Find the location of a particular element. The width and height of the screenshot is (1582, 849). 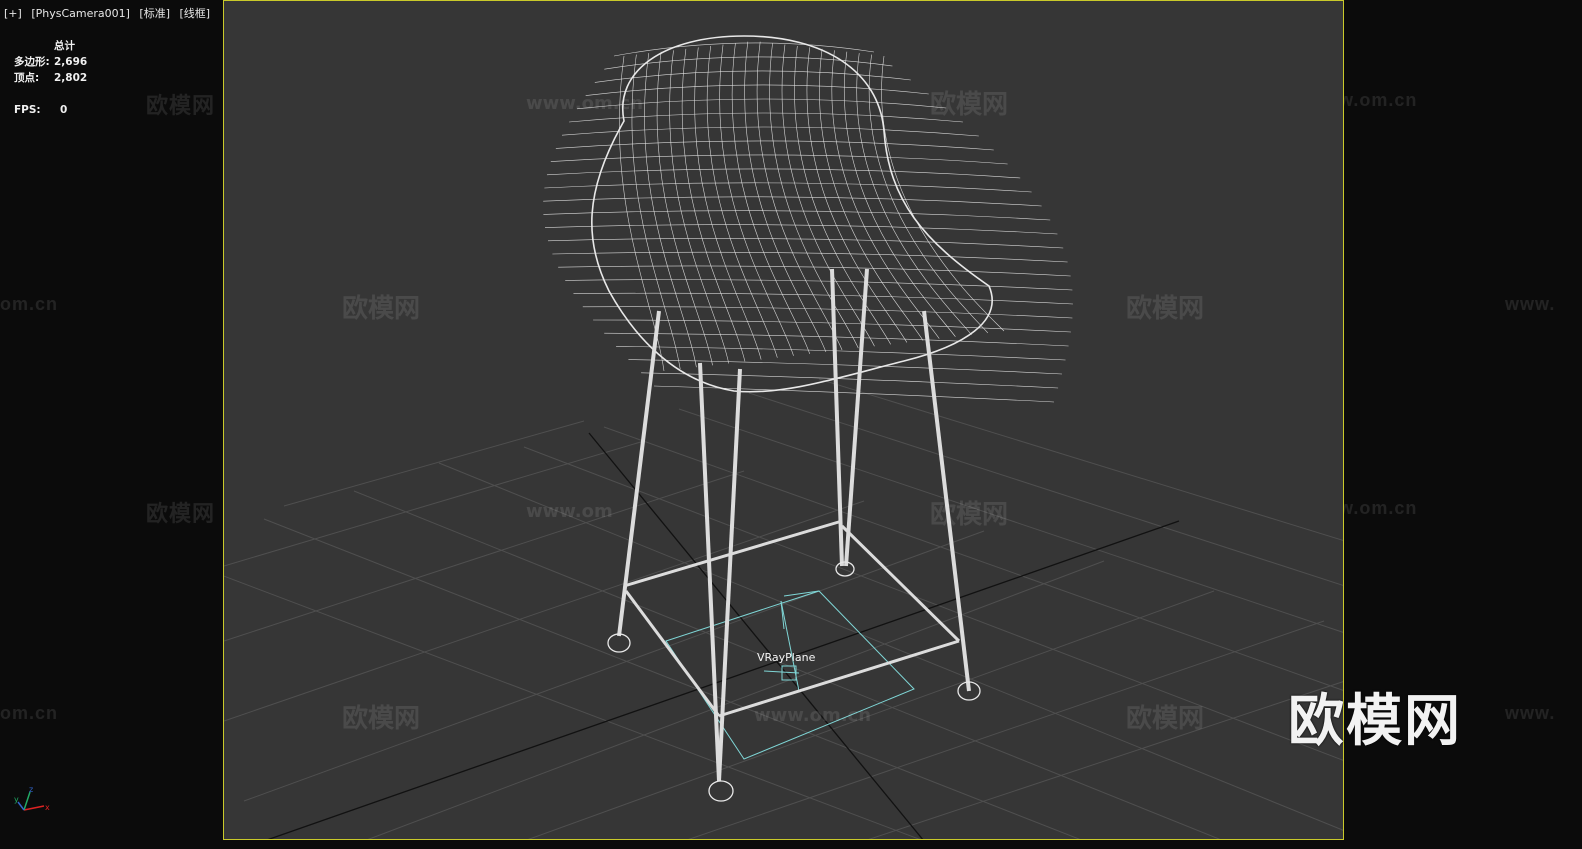

stats-polygons-label: 多边形: is located at coordinates (32, 62).